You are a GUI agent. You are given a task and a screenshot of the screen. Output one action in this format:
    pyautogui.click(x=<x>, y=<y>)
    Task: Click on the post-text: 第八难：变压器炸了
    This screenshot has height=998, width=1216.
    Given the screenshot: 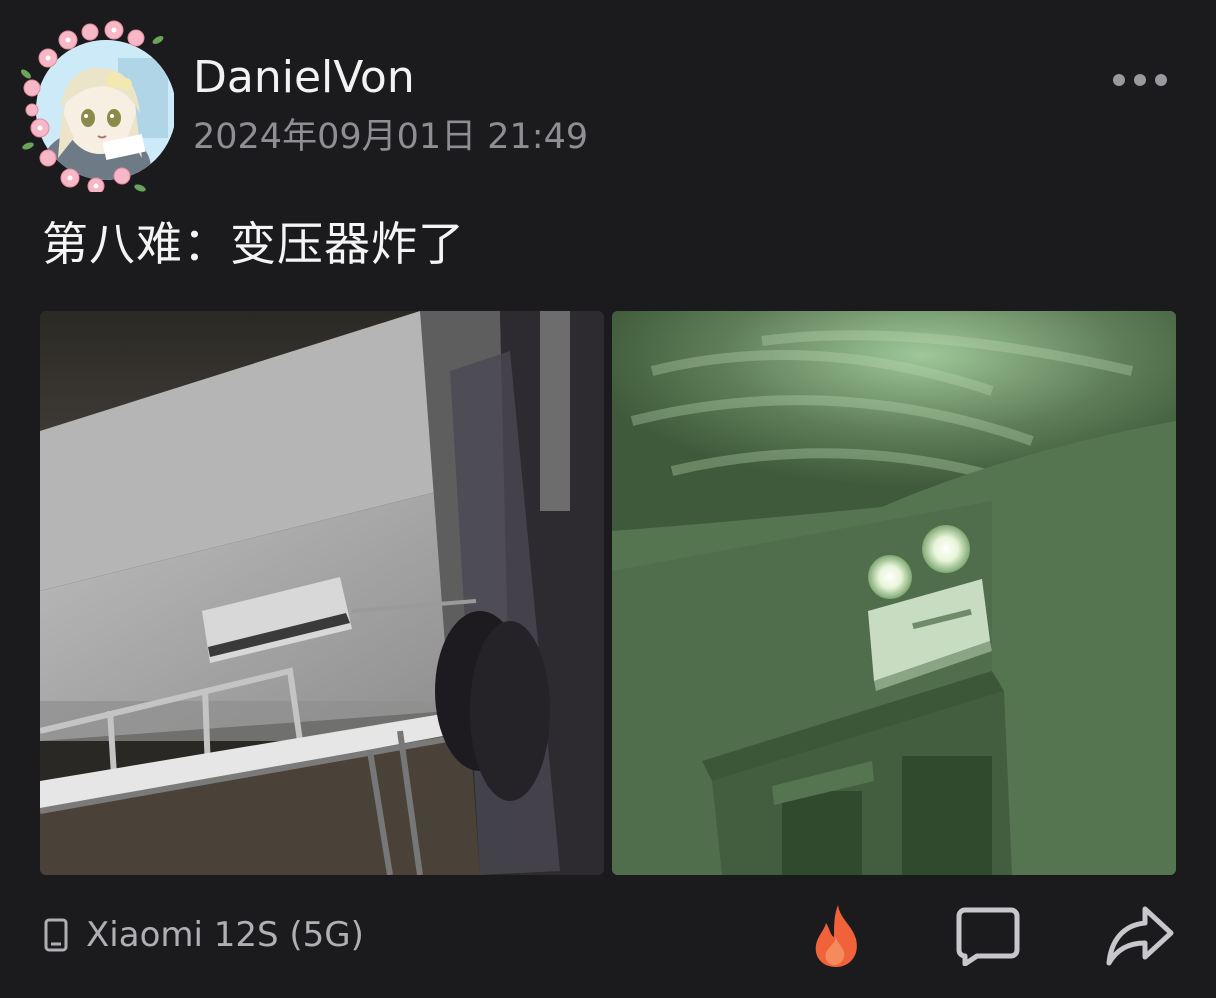 What is the action you would take?
    pyautogui.click(x=253, y=244)
    